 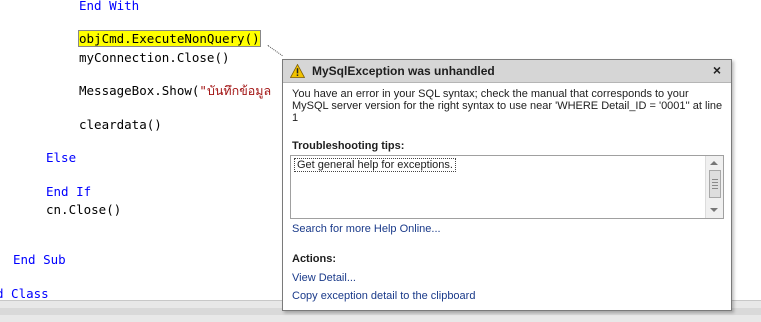 I want to click on dialog-title: MySqlException was unhandled, so click(x=403, y=71).